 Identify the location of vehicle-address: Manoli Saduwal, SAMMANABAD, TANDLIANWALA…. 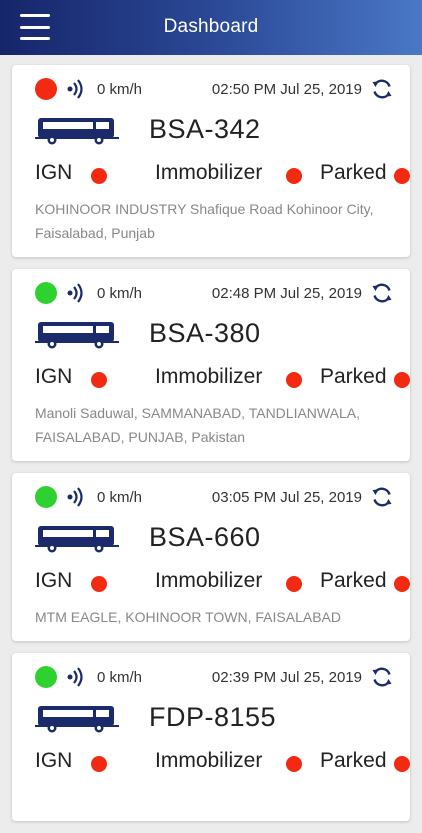
(197, 425).